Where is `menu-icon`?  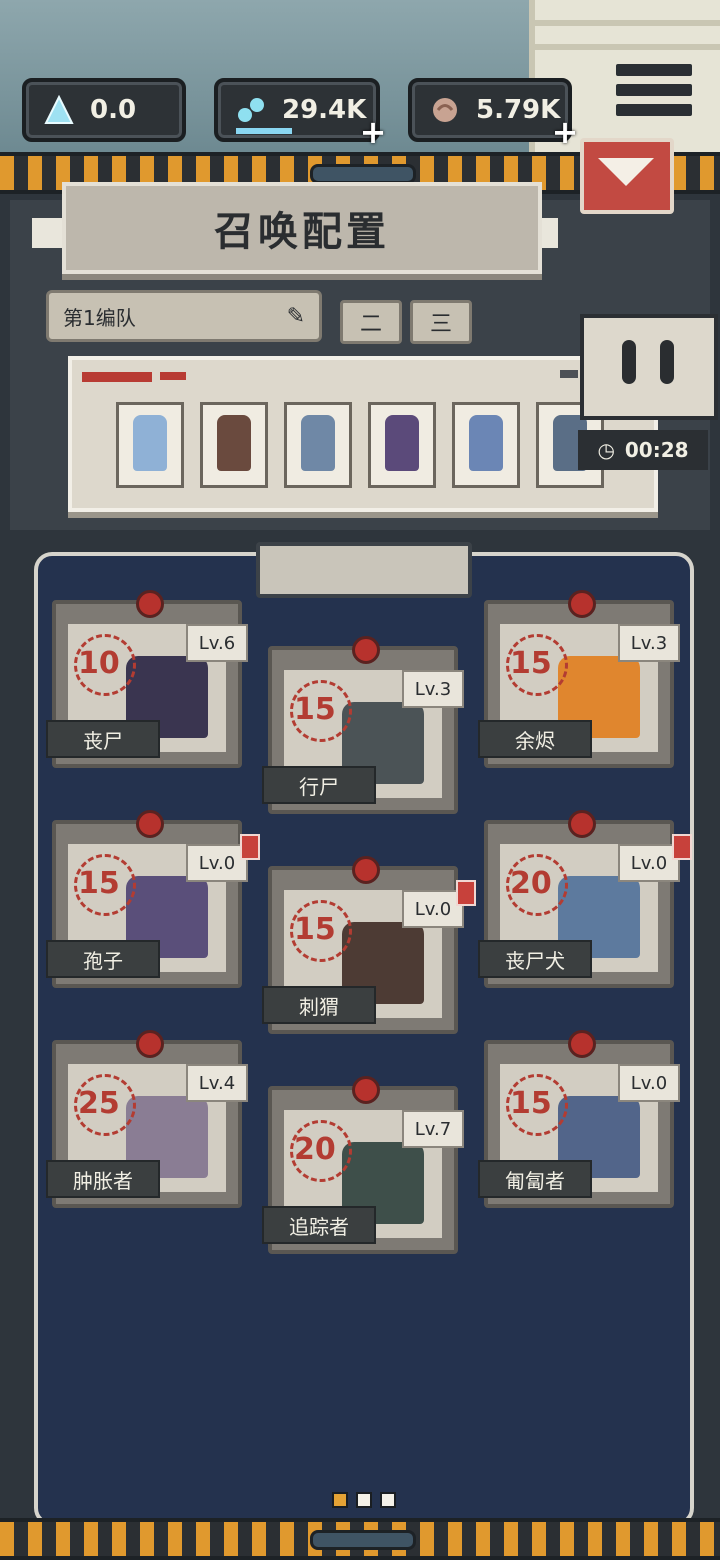
menu-icon is located at coordinates (654, 94).